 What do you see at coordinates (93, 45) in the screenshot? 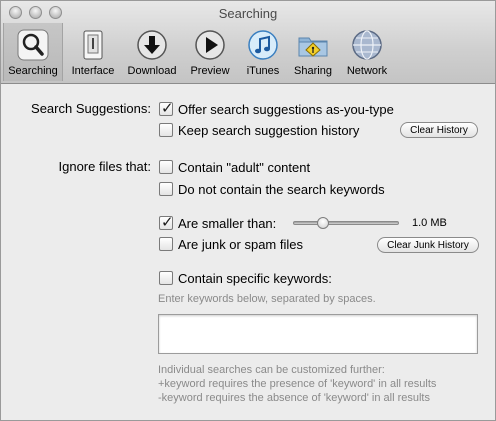
I see `interface-icon` at bounding box center [93, 45].